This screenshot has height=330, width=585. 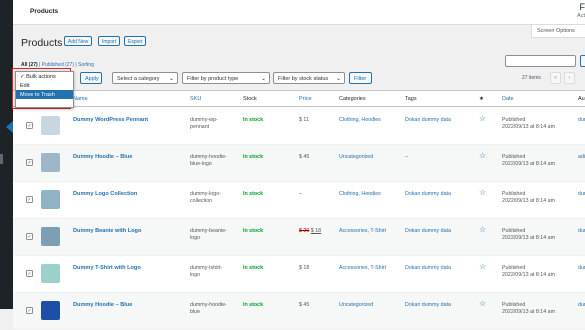 I want to click on product-type-select-value: Filter by product type, so click(x=212, y=79).